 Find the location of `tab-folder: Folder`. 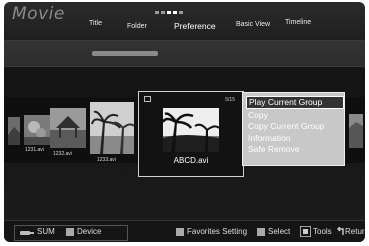

tab-folder: Folder is located at coordinates (137, 26).